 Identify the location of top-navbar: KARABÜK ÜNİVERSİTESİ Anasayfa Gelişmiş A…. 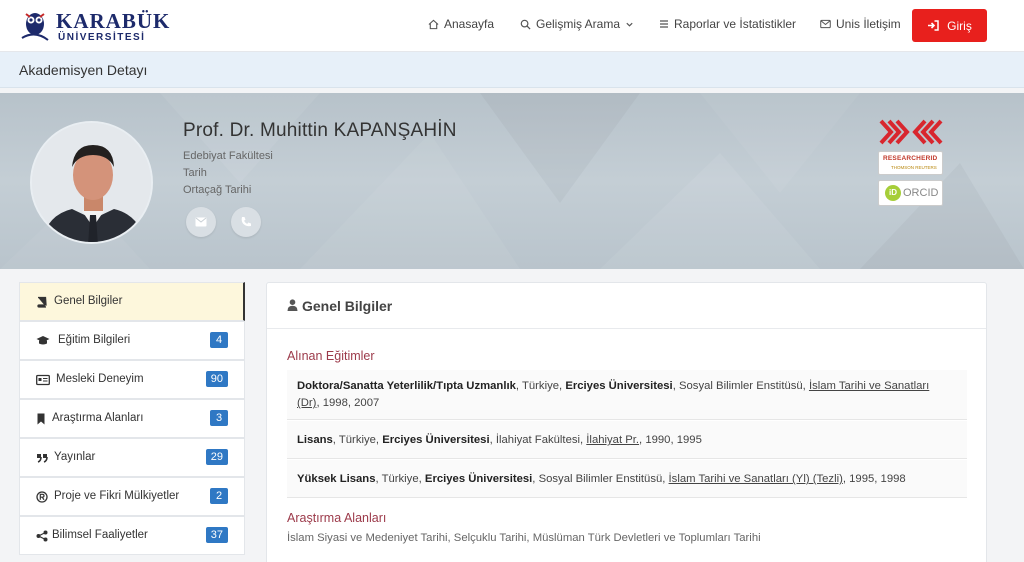
(512, 26).